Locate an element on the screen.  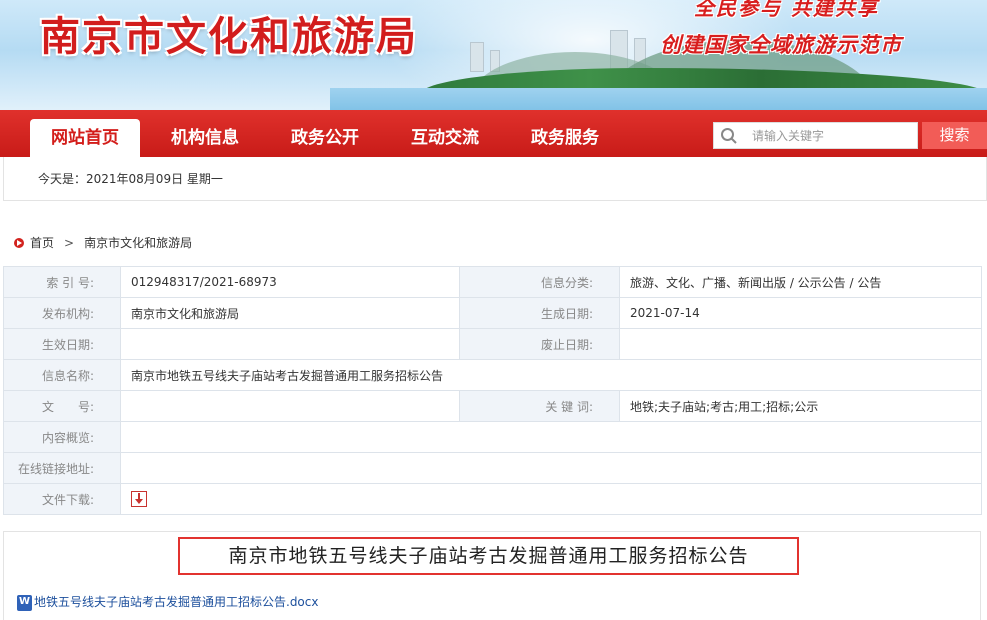
slogan-line-2: 创建国家全域旅游示范市 is located at coordinates (781, 44).